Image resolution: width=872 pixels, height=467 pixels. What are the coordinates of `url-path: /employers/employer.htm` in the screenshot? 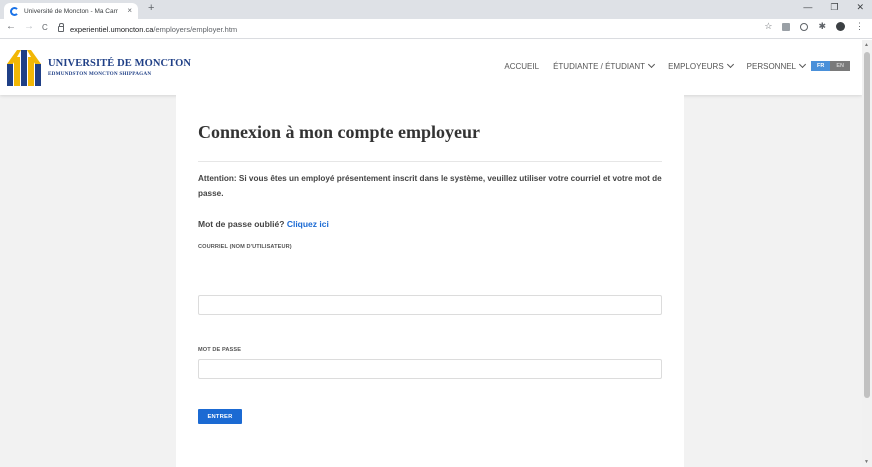 It's located at (195, 29).